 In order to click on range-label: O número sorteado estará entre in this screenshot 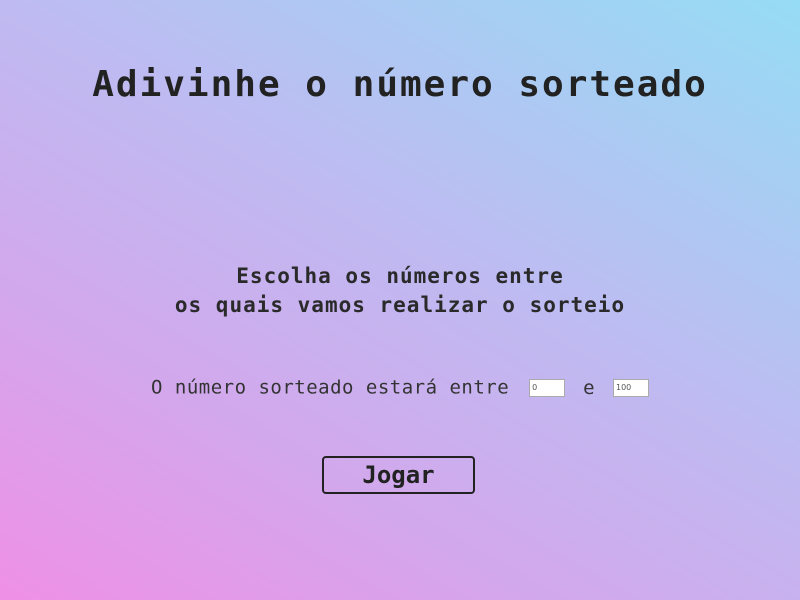, I will do `click(330, 387)`.